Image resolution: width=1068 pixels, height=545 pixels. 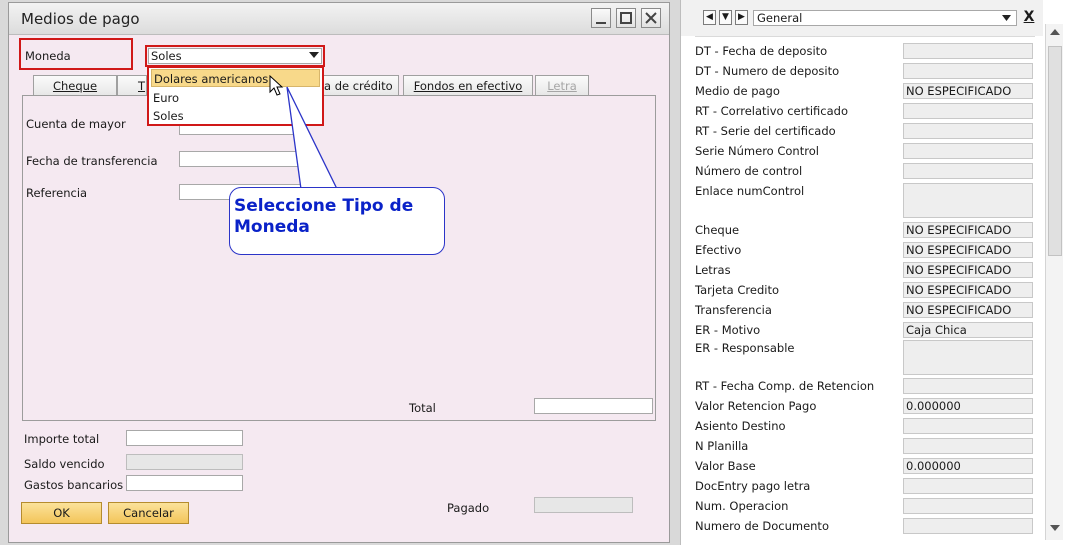 What do you see at coordinates (737, 290) in the screenshot?
I see `field-label: Tarjeta Credito` at bounding box center [737, 290].